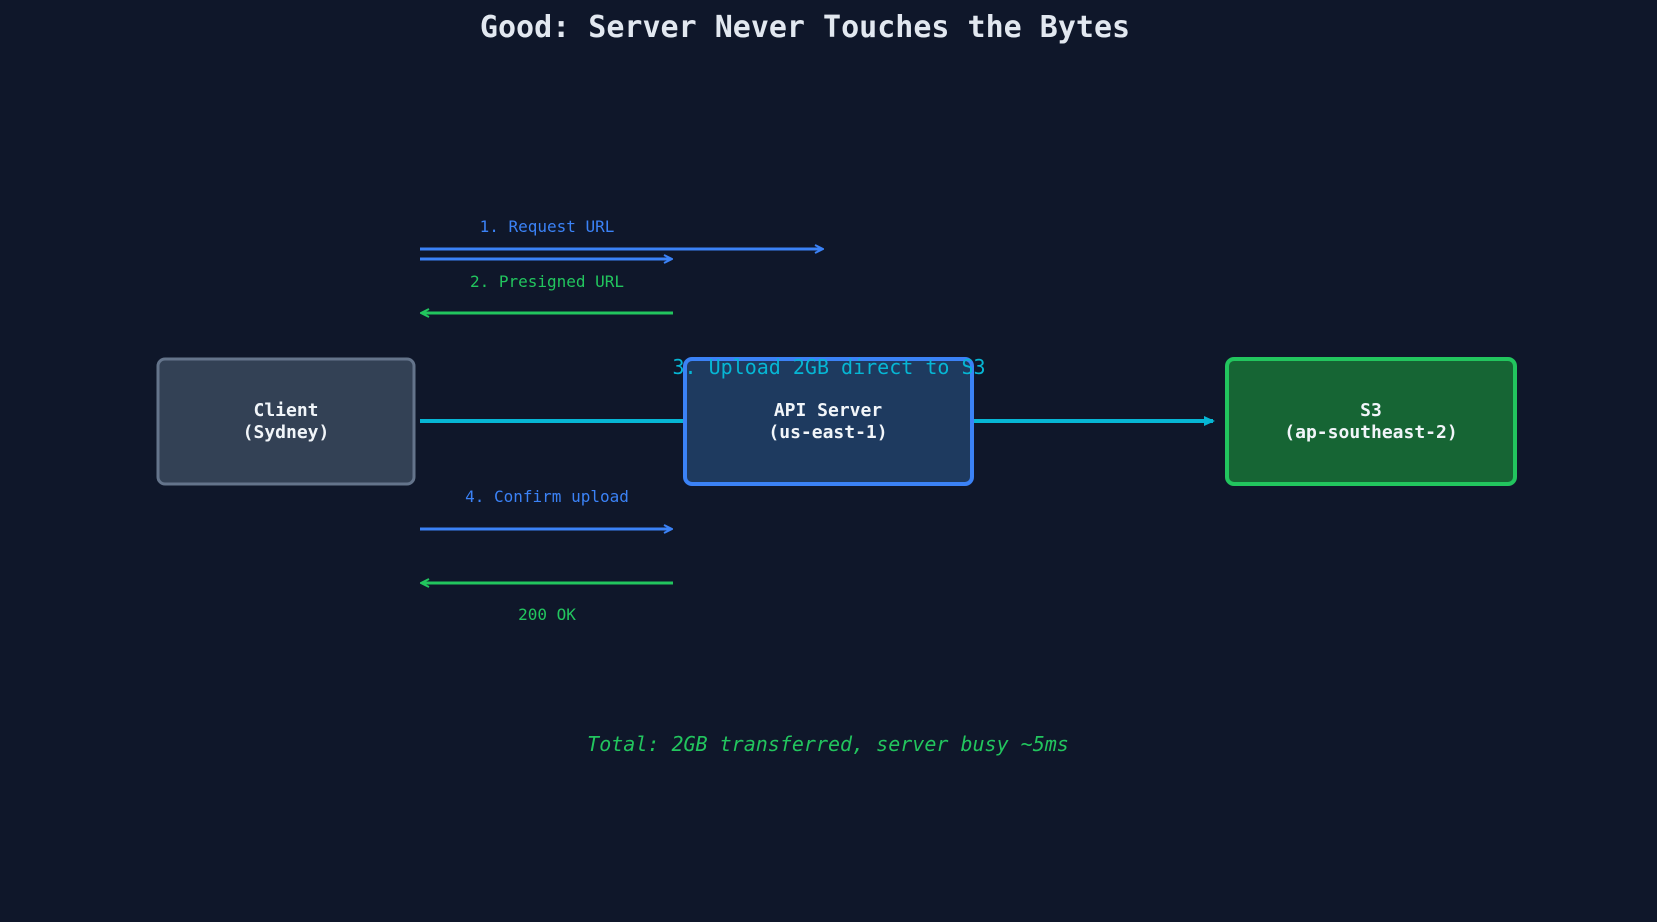  What do you see at coordinates (547, 281) in the screenshot?
I see `step-presigned-url-label: 2. Presigned URL` at bounding box center [547, 281].